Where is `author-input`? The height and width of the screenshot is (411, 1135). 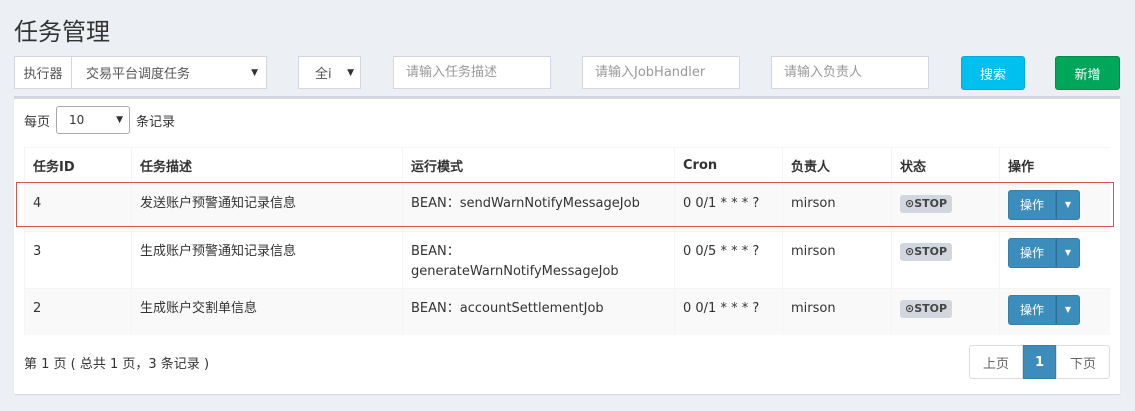
author-input is located at coordinates (850, 72).